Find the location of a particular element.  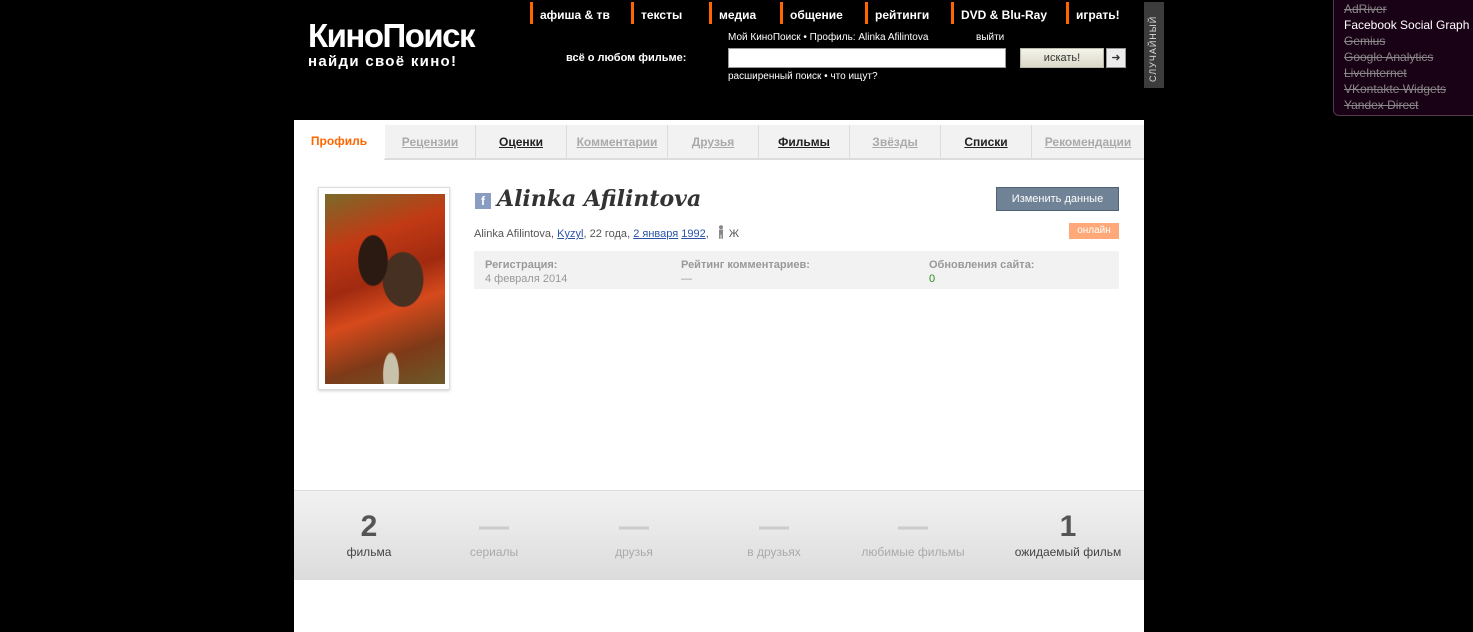

counter-label: любимые фильмы is located at coordinates (913, 552).